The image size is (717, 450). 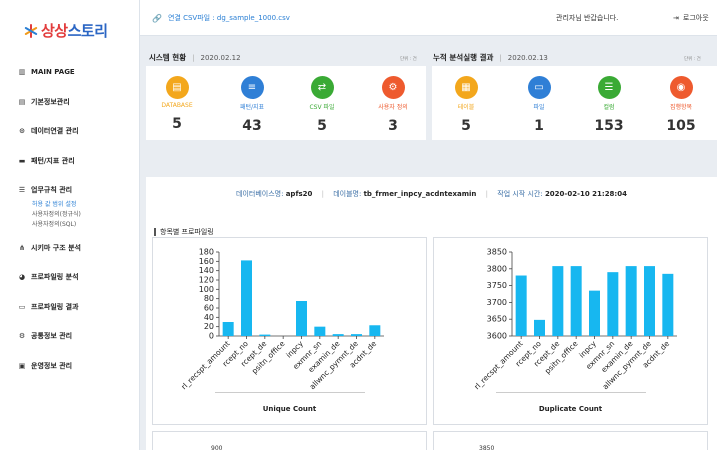 I want to click on sidebar-item-business-rules: ☰ 업무규칙 관리, so click(x=77, y=190).